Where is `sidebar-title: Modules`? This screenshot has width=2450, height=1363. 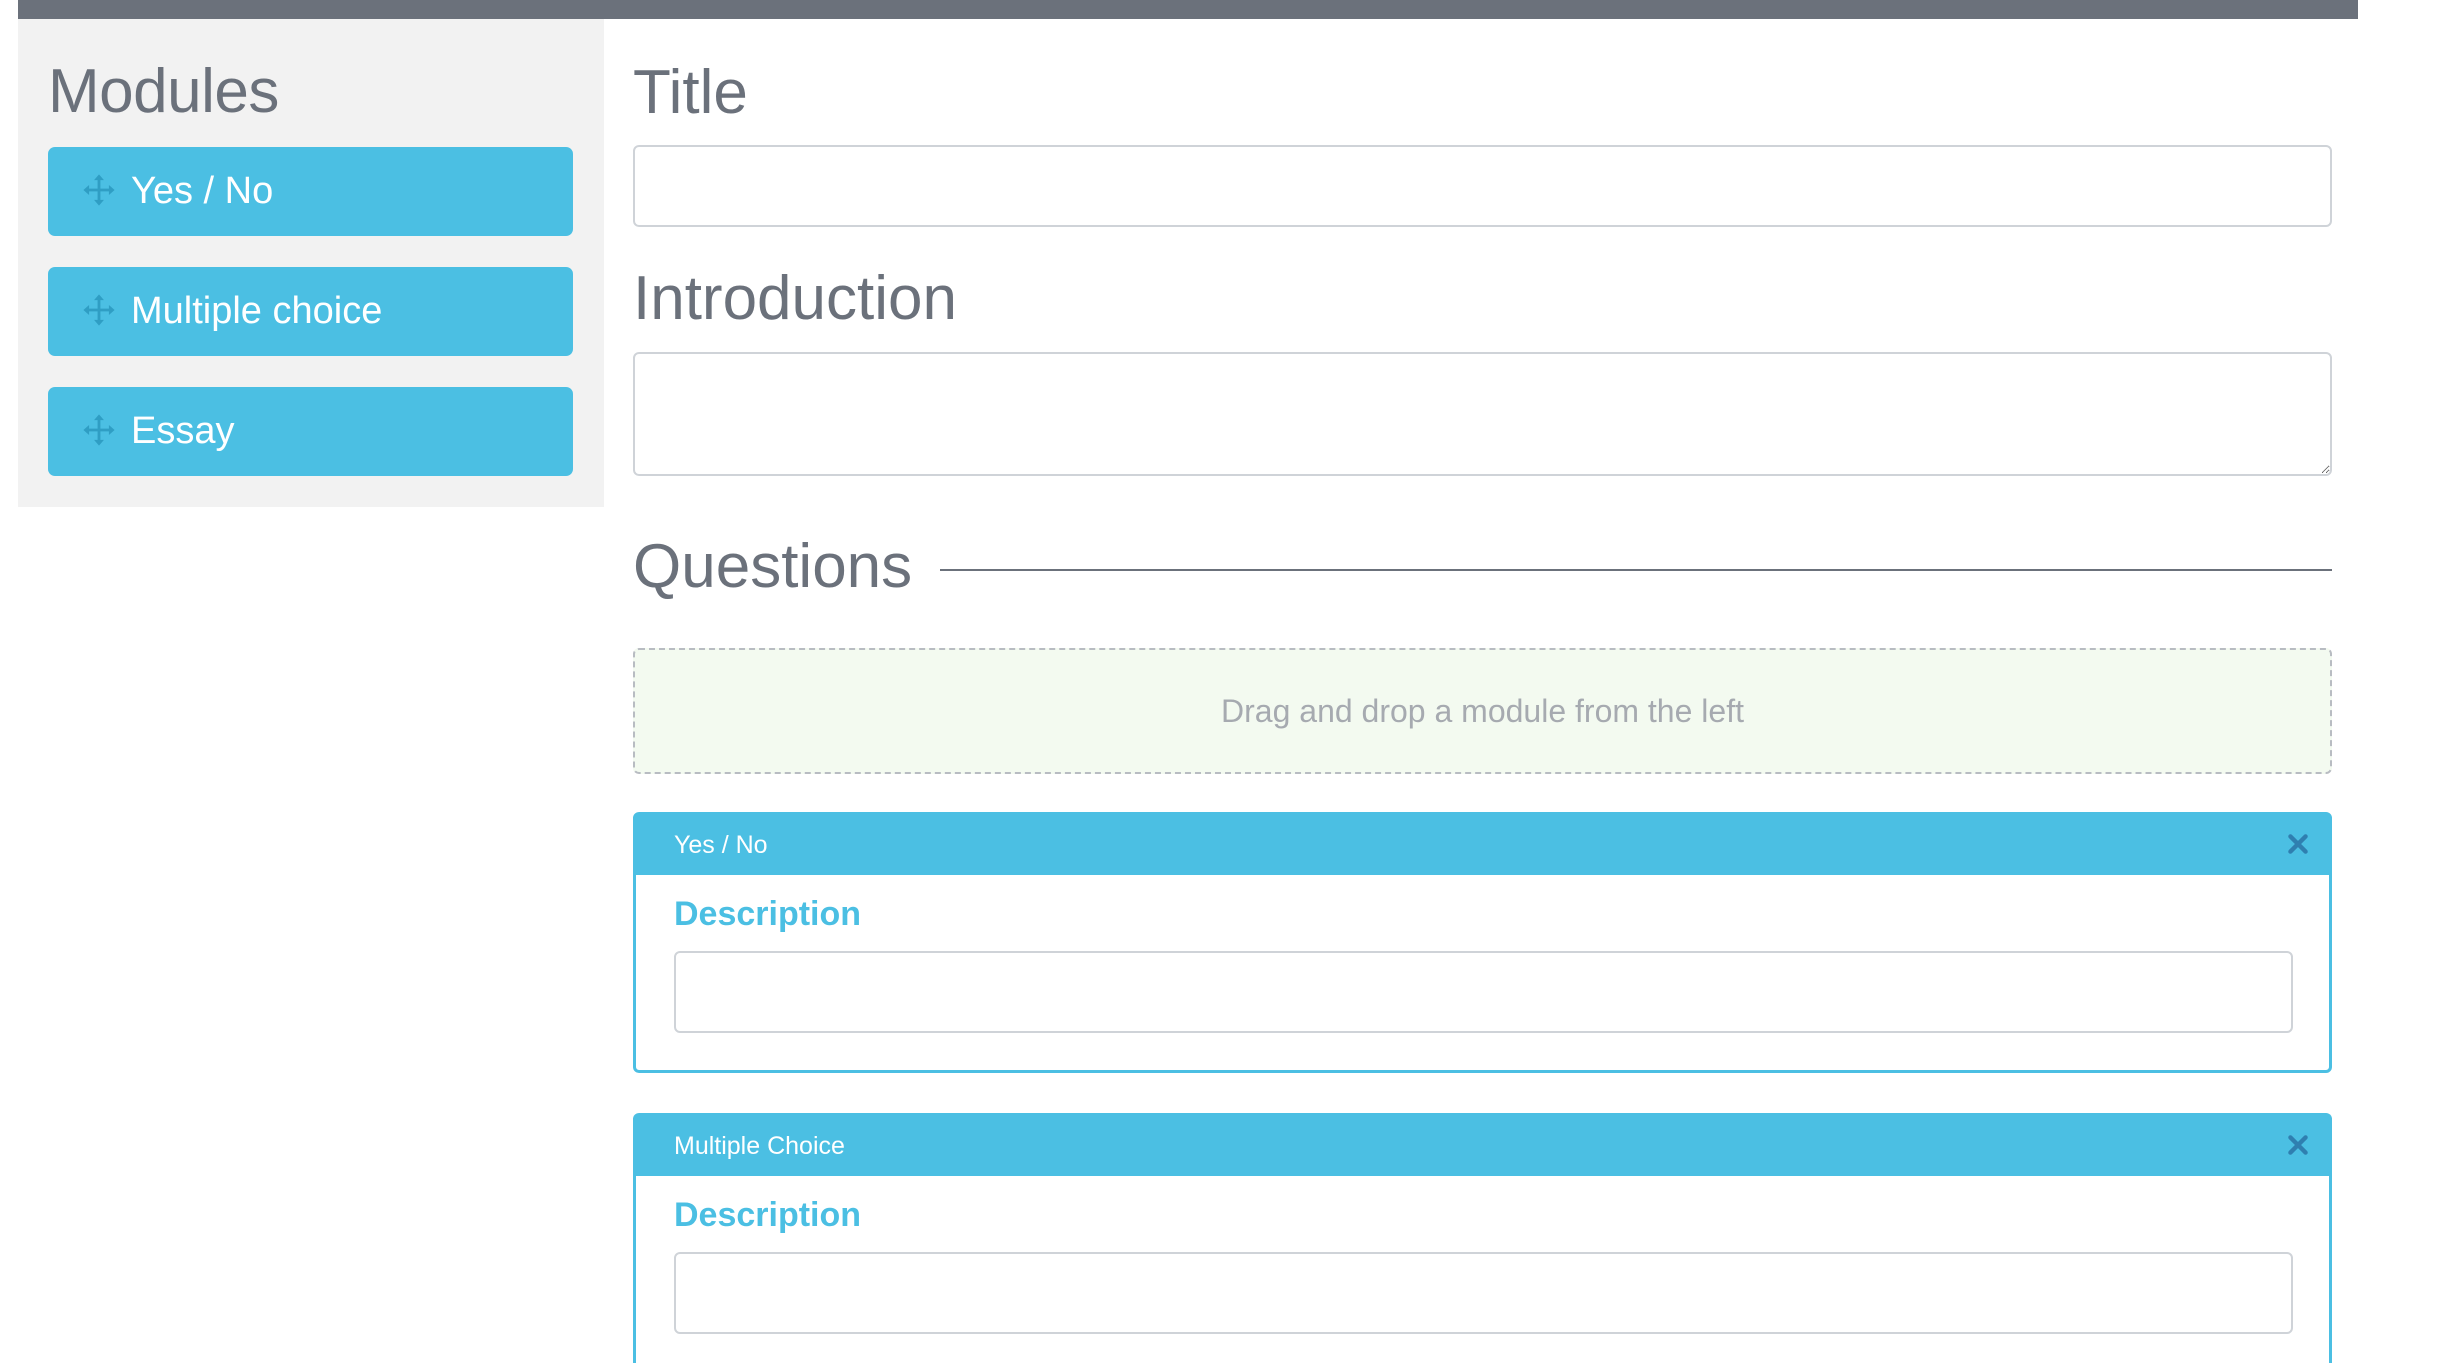 sidebar-title: Modules is located at coordinates (163, 91).